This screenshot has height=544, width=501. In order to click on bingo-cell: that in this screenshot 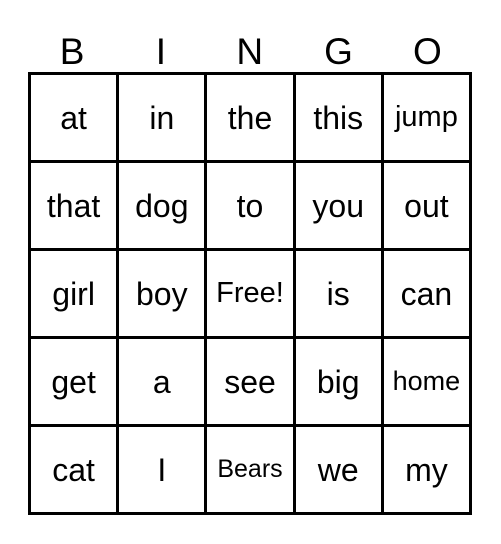, I will do `click(75, 207)`.